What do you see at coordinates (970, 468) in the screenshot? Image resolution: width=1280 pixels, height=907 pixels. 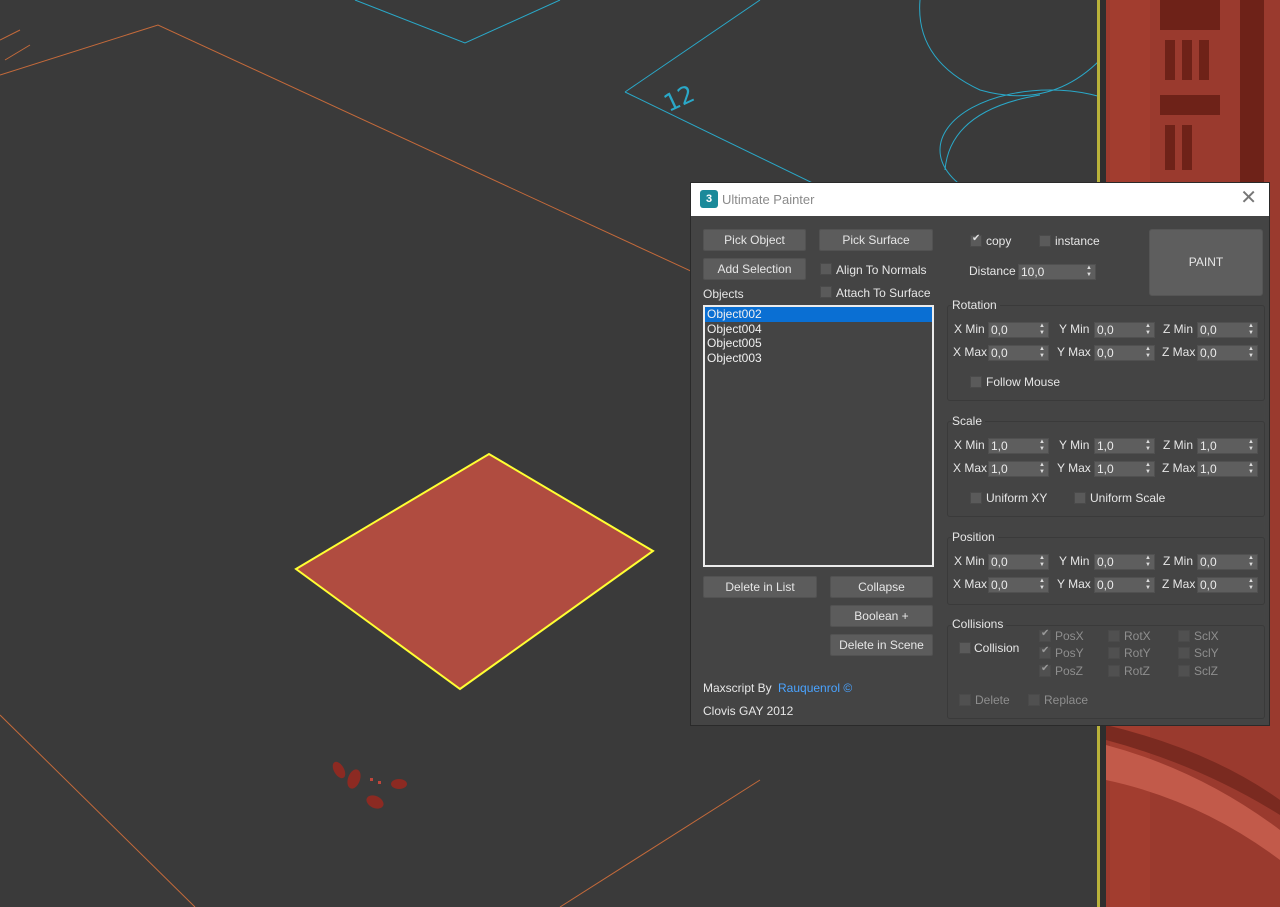 I see `scale-x-max-label: X Max` at bounding box center [970, 468].